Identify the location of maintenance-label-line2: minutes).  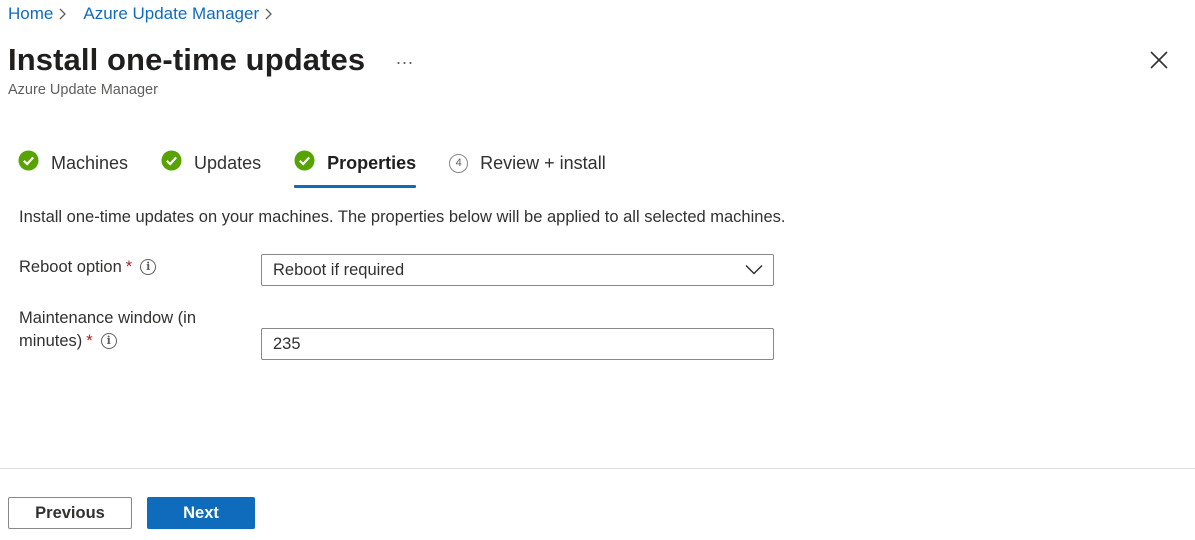
(51, 341).